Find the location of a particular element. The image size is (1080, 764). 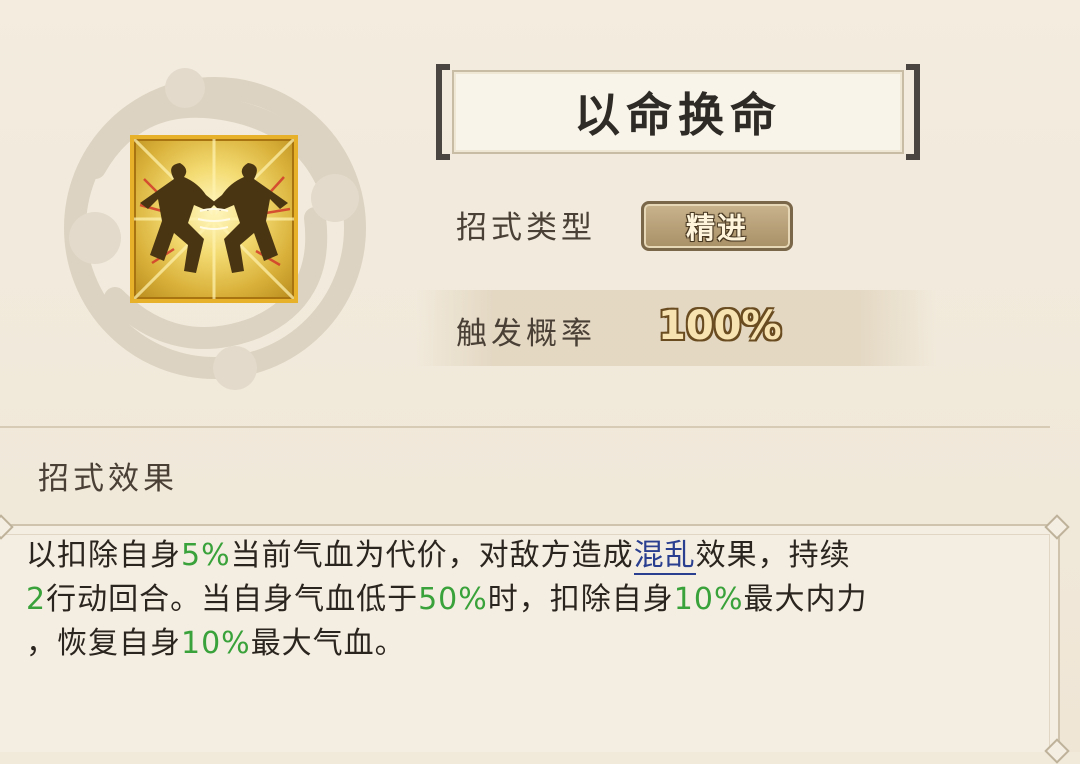

skill-title-plate: 以命换命 is located at coordinates (678, 112).